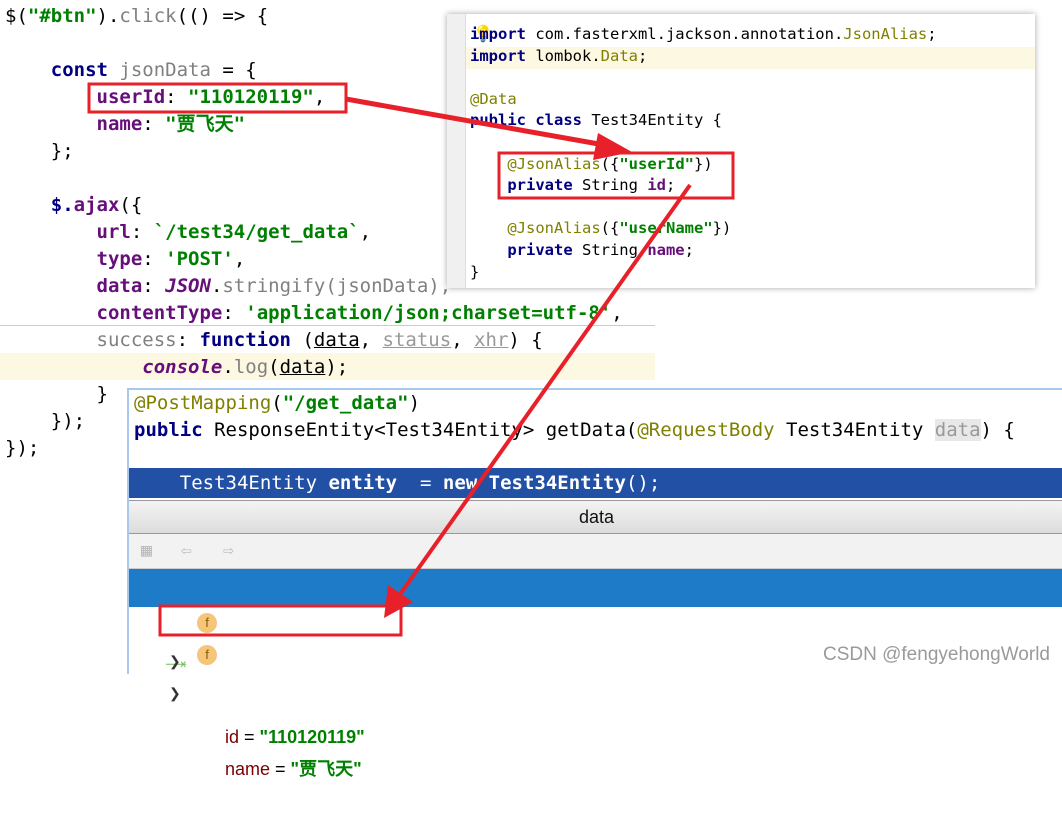  Describe the element at coordinates (248, 769) in the screenshot. I see `field-name: name` at that location.